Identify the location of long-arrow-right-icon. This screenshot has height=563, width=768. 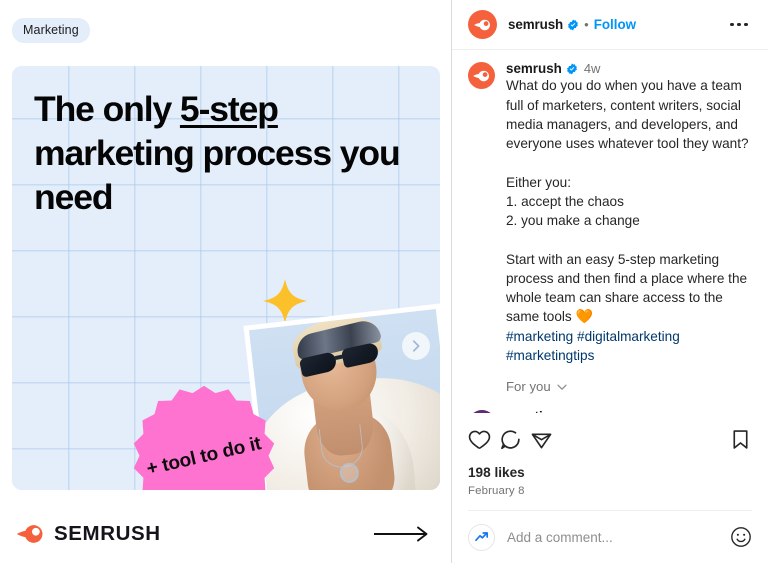
(401, 534).